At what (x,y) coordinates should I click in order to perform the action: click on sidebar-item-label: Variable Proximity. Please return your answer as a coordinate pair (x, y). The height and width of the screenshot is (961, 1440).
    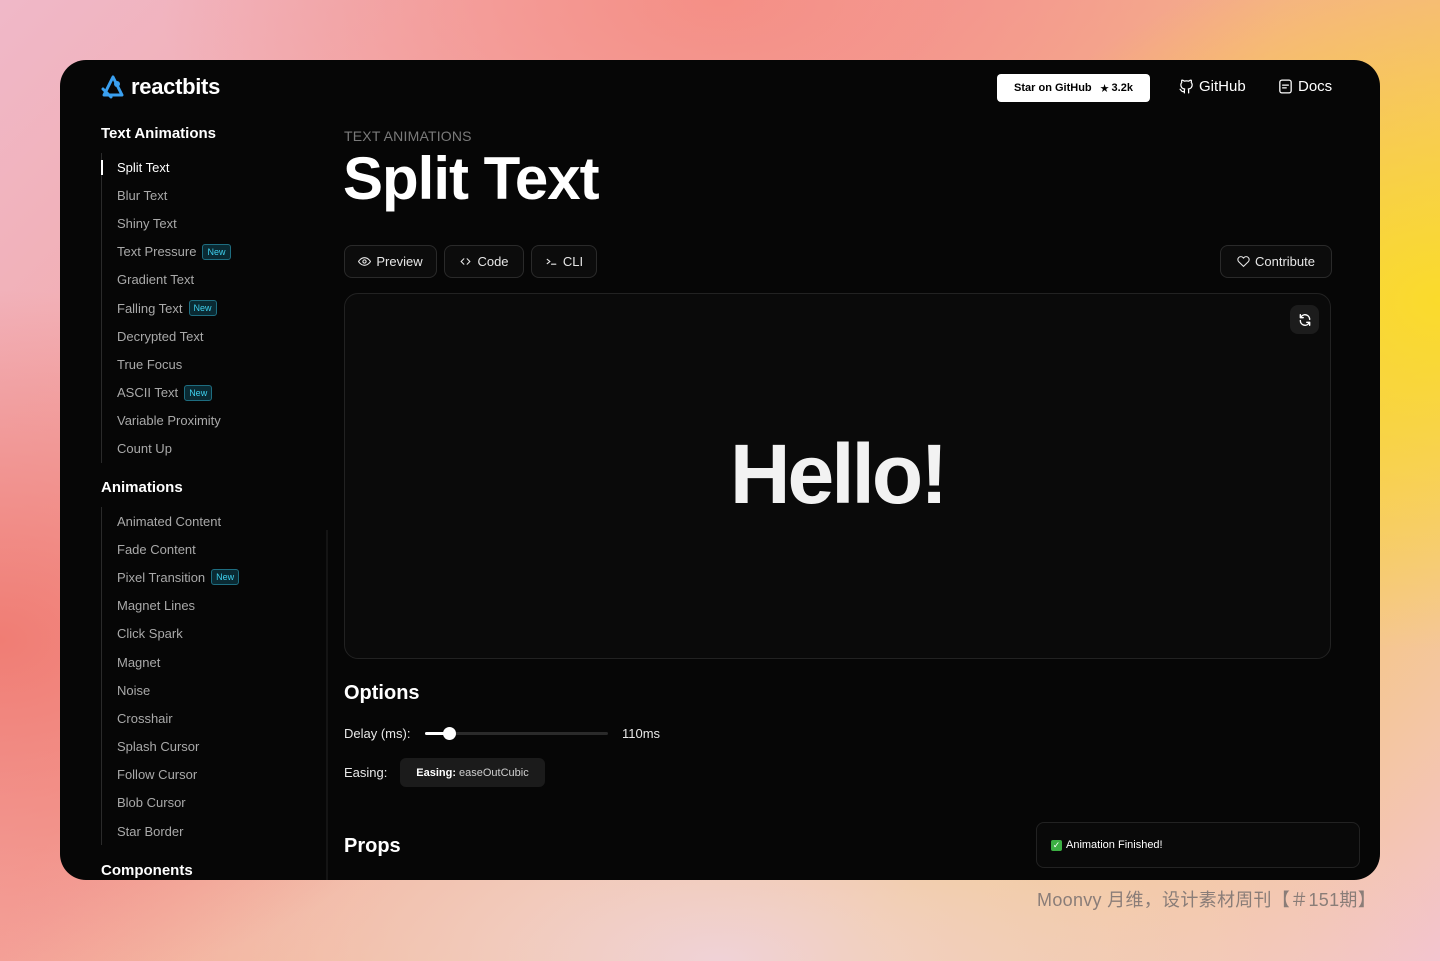
    Looking at the image, I should click on (169, 421).